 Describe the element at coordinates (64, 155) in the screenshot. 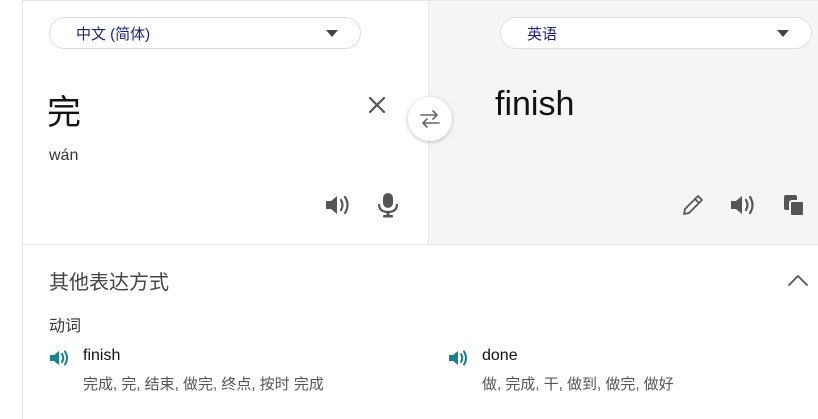

I see `source-romanization: wán` at that location.